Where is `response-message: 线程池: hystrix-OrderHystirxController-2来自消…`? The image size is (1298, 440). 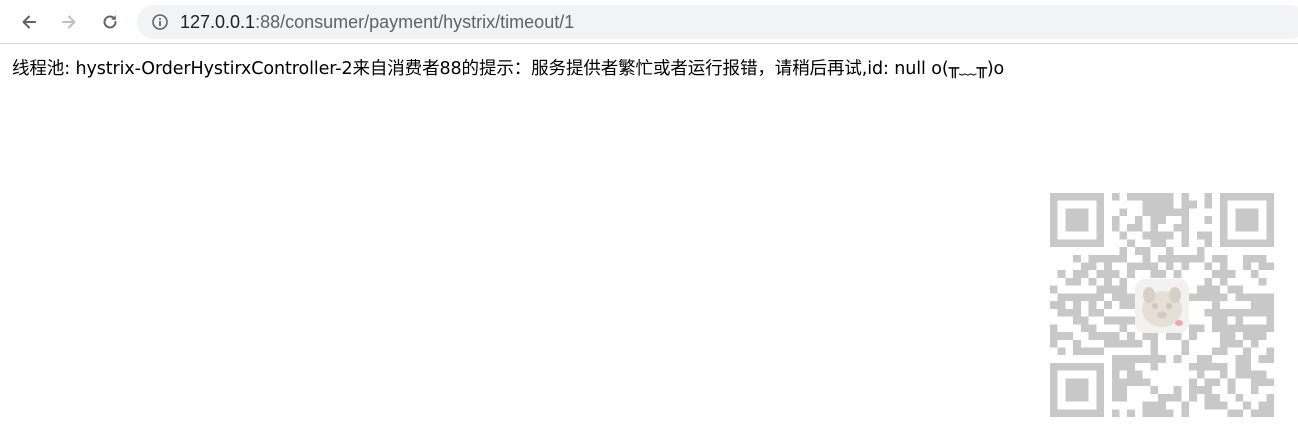 response-message: 线程池: hystrix-OrderHystirxController-2来自消… is located at coordinates (508, 69).